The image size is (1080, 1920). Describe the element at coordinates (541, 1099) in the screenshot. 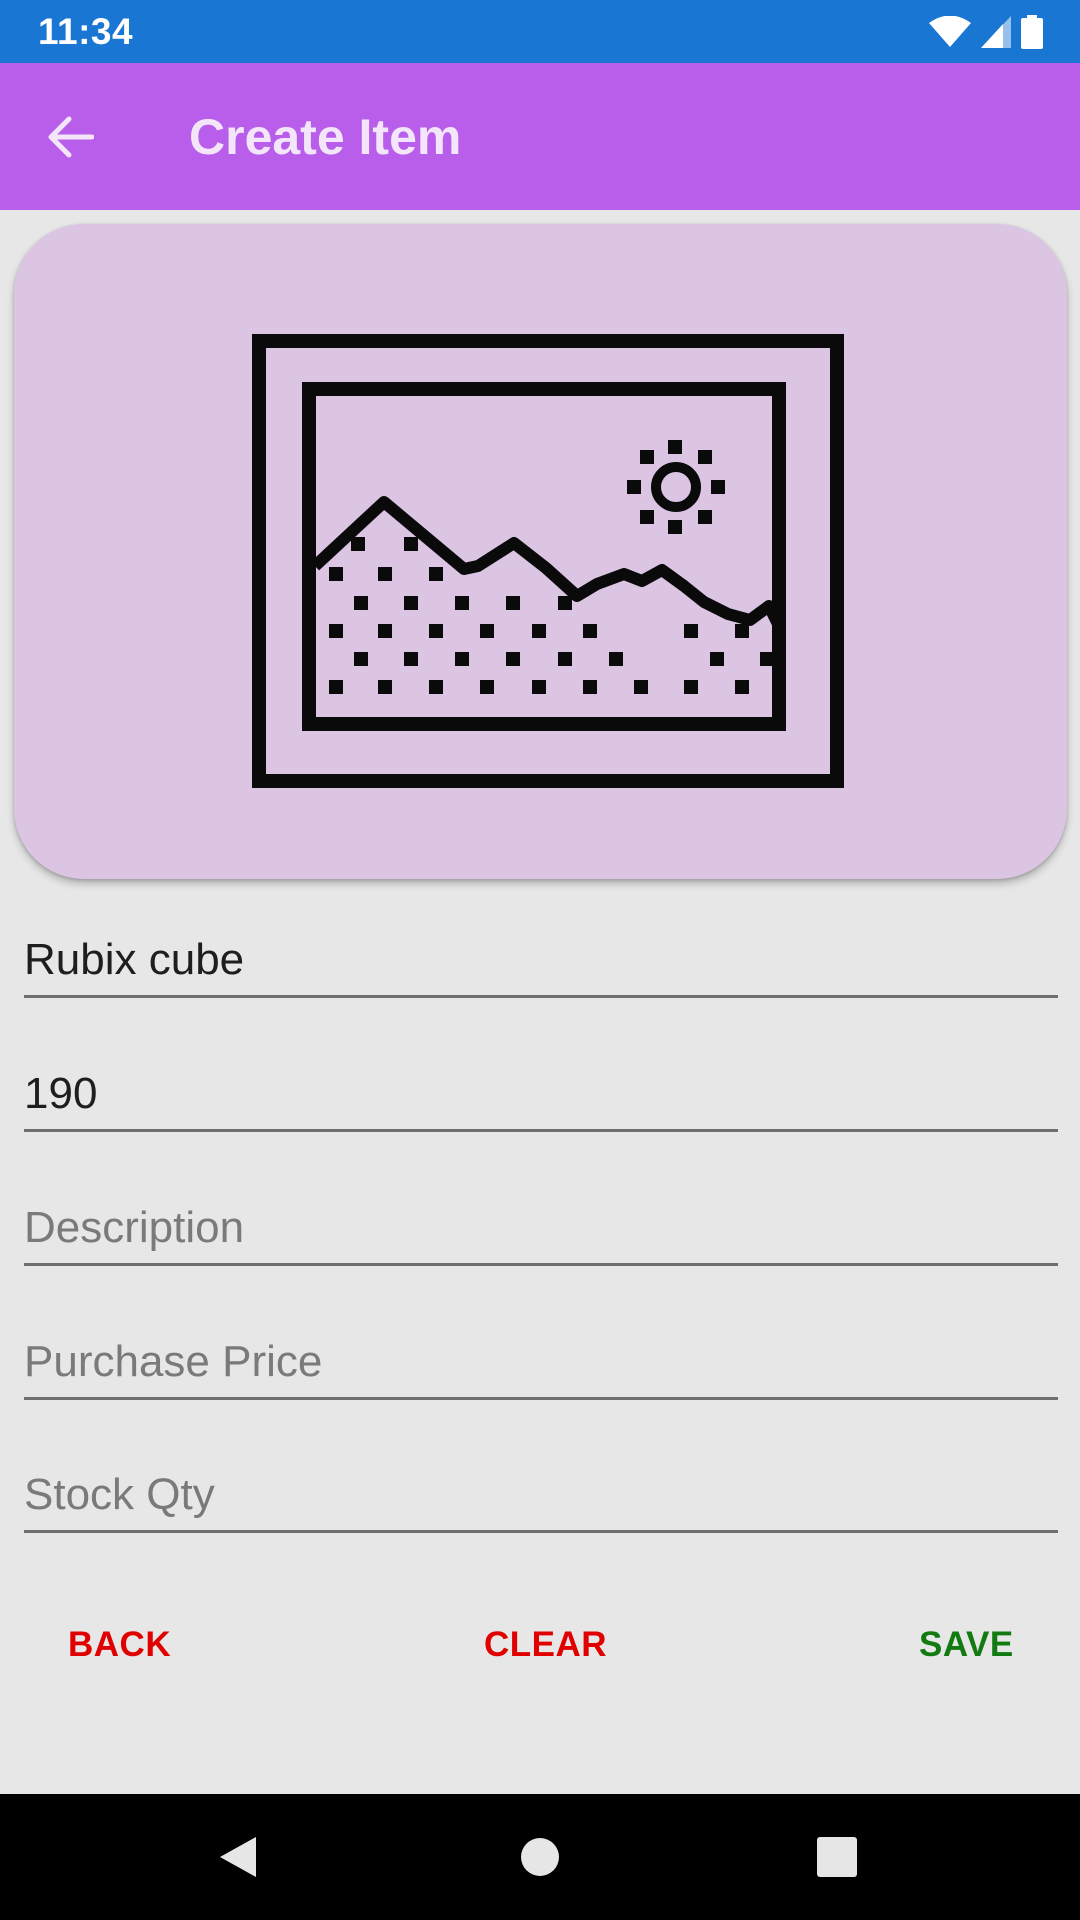

I see `quantity-input` at that location.